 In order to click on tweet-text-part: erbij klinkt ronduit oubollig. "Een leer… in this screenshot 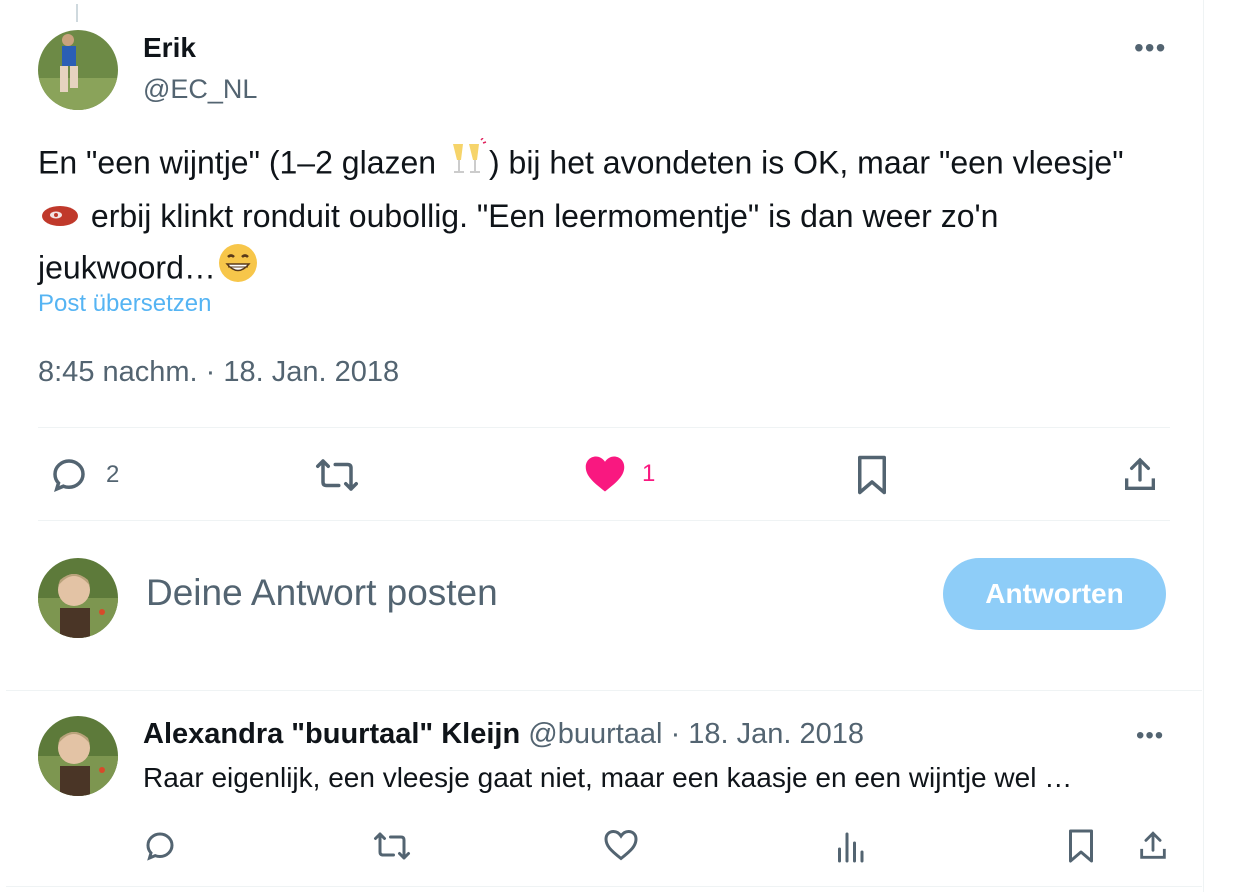, I will do `click(518, 242)`.